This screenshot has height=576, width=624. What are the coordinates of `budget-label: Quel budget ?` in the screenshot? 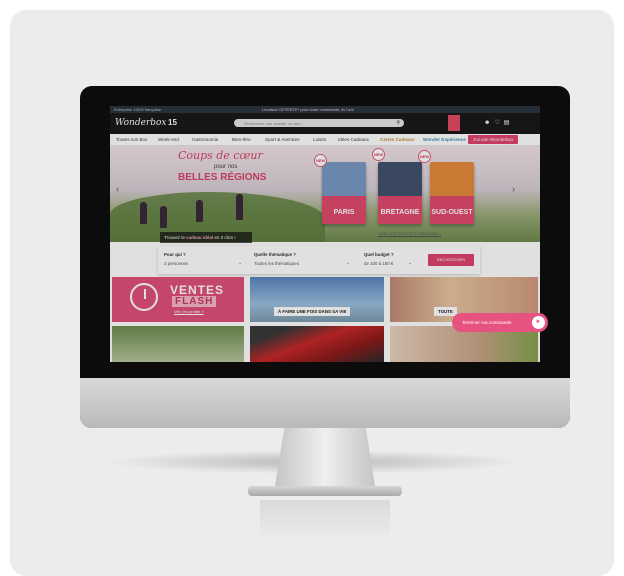 It's located at (379, 254).